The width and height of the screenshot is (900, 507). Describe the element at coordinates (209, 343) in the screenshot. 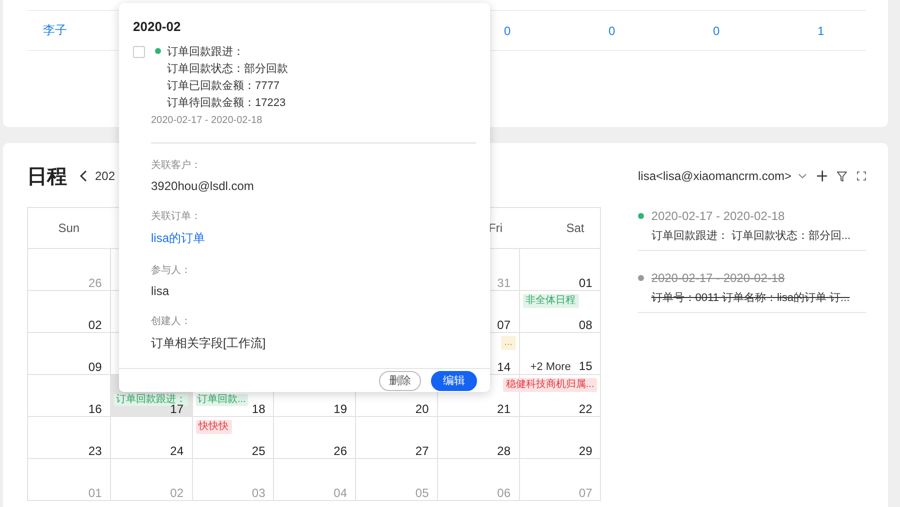

I see `field-value: 订单相关字段[工作流]` at that location.